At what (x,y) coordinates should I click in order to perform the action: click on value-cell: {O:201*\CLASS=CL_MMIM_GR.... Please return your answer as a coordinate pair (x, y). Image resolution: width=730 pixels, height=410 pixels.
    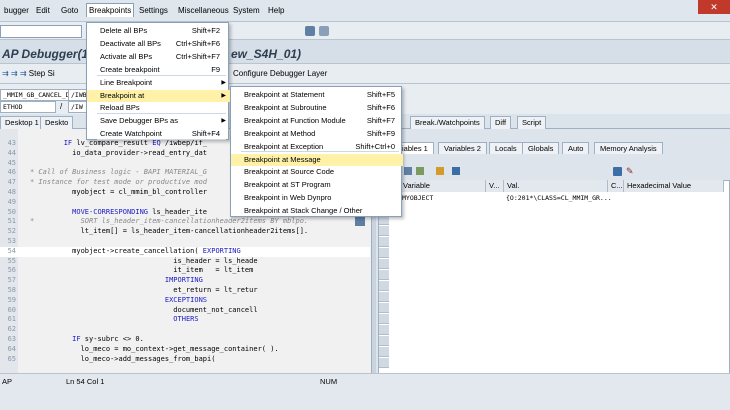
    Looking at the image, I should click on (559, 198).